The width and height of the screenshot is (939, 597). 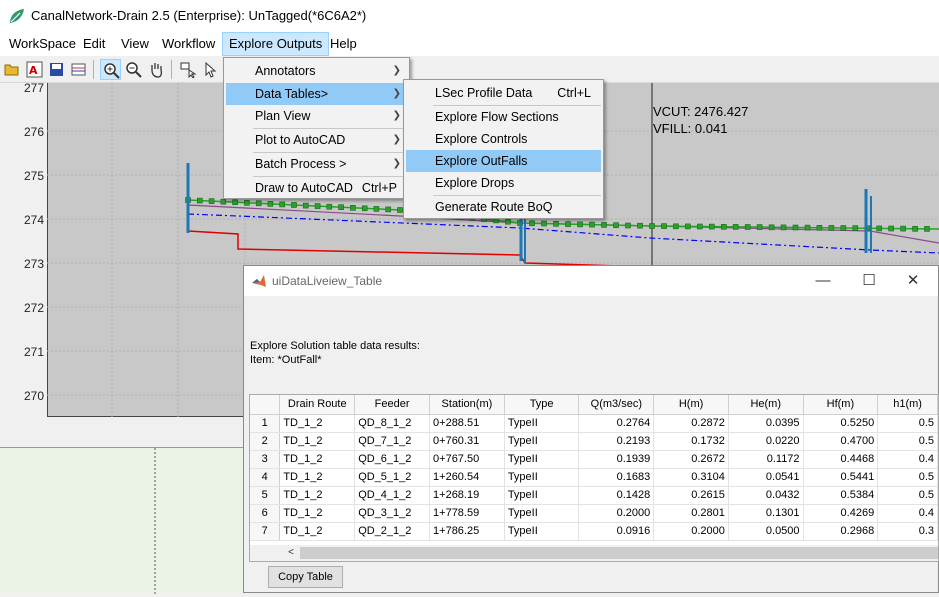 I want to click on pointer-icon, so click(x=211, y=69).